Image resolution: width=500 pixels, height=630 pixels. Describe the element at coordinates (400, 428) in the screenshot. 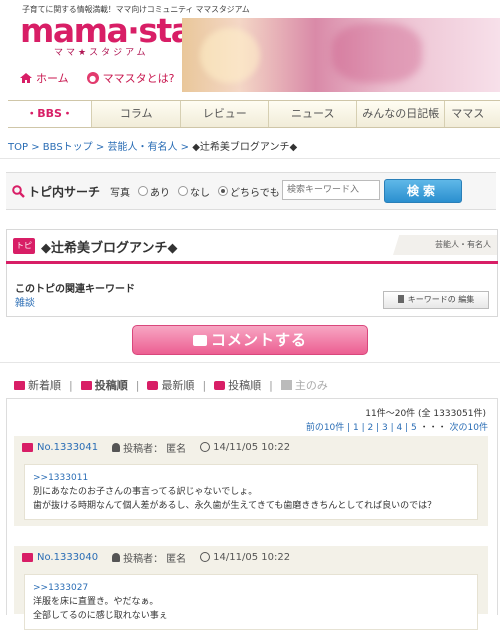

I see `pager-page-4: 4` at that location.